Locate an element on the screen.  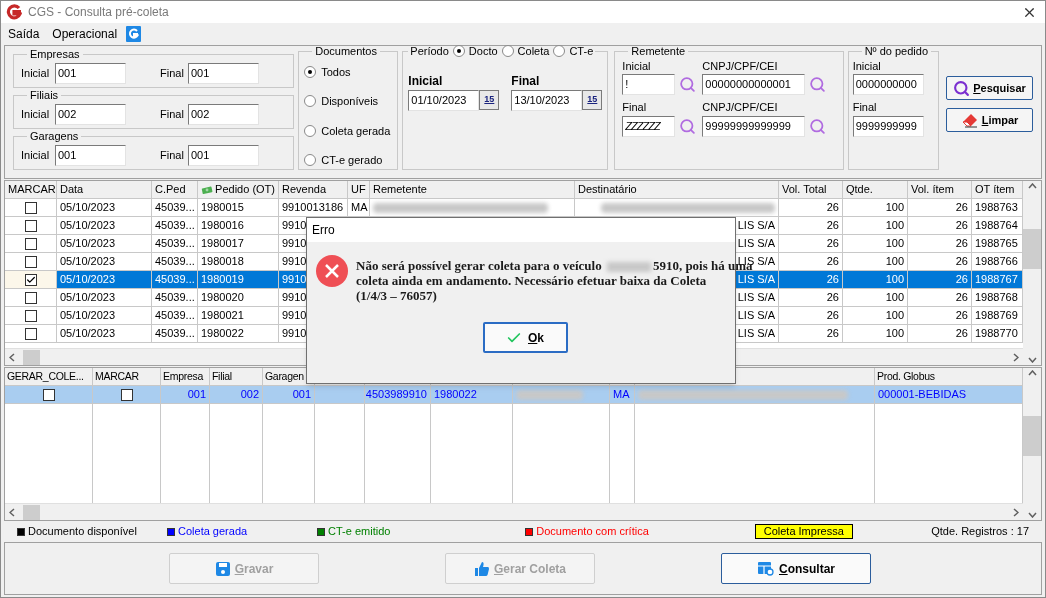
column-header: Empresa is located at coordinates (185, 377).